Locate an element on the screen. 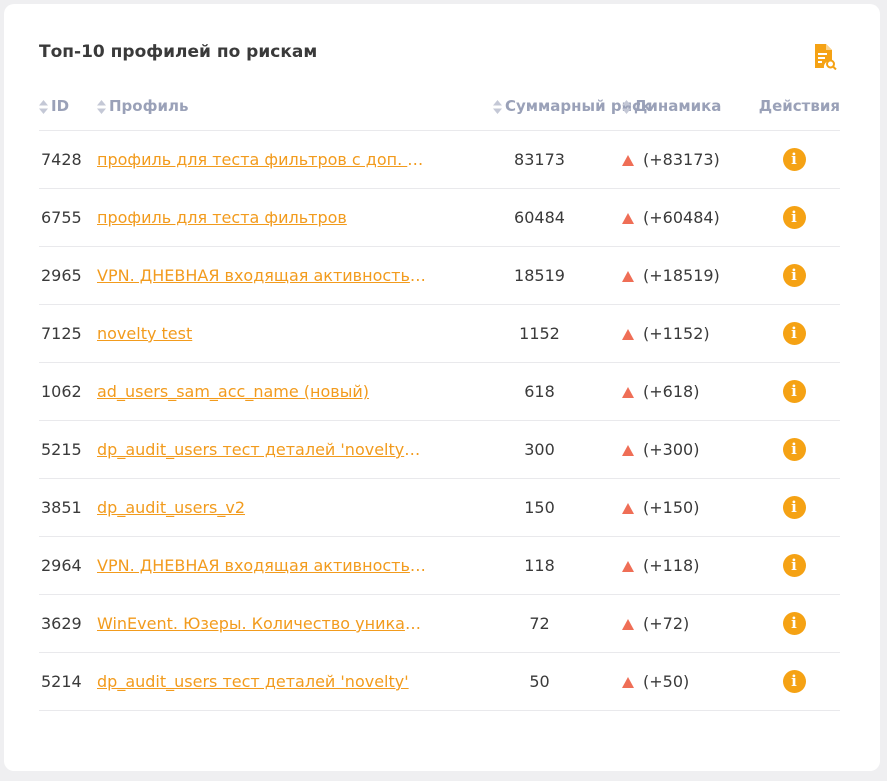 The height and width of the screenshot is (781, 887). row-dynamics: (+18519) is located at coordinates (682, 275).